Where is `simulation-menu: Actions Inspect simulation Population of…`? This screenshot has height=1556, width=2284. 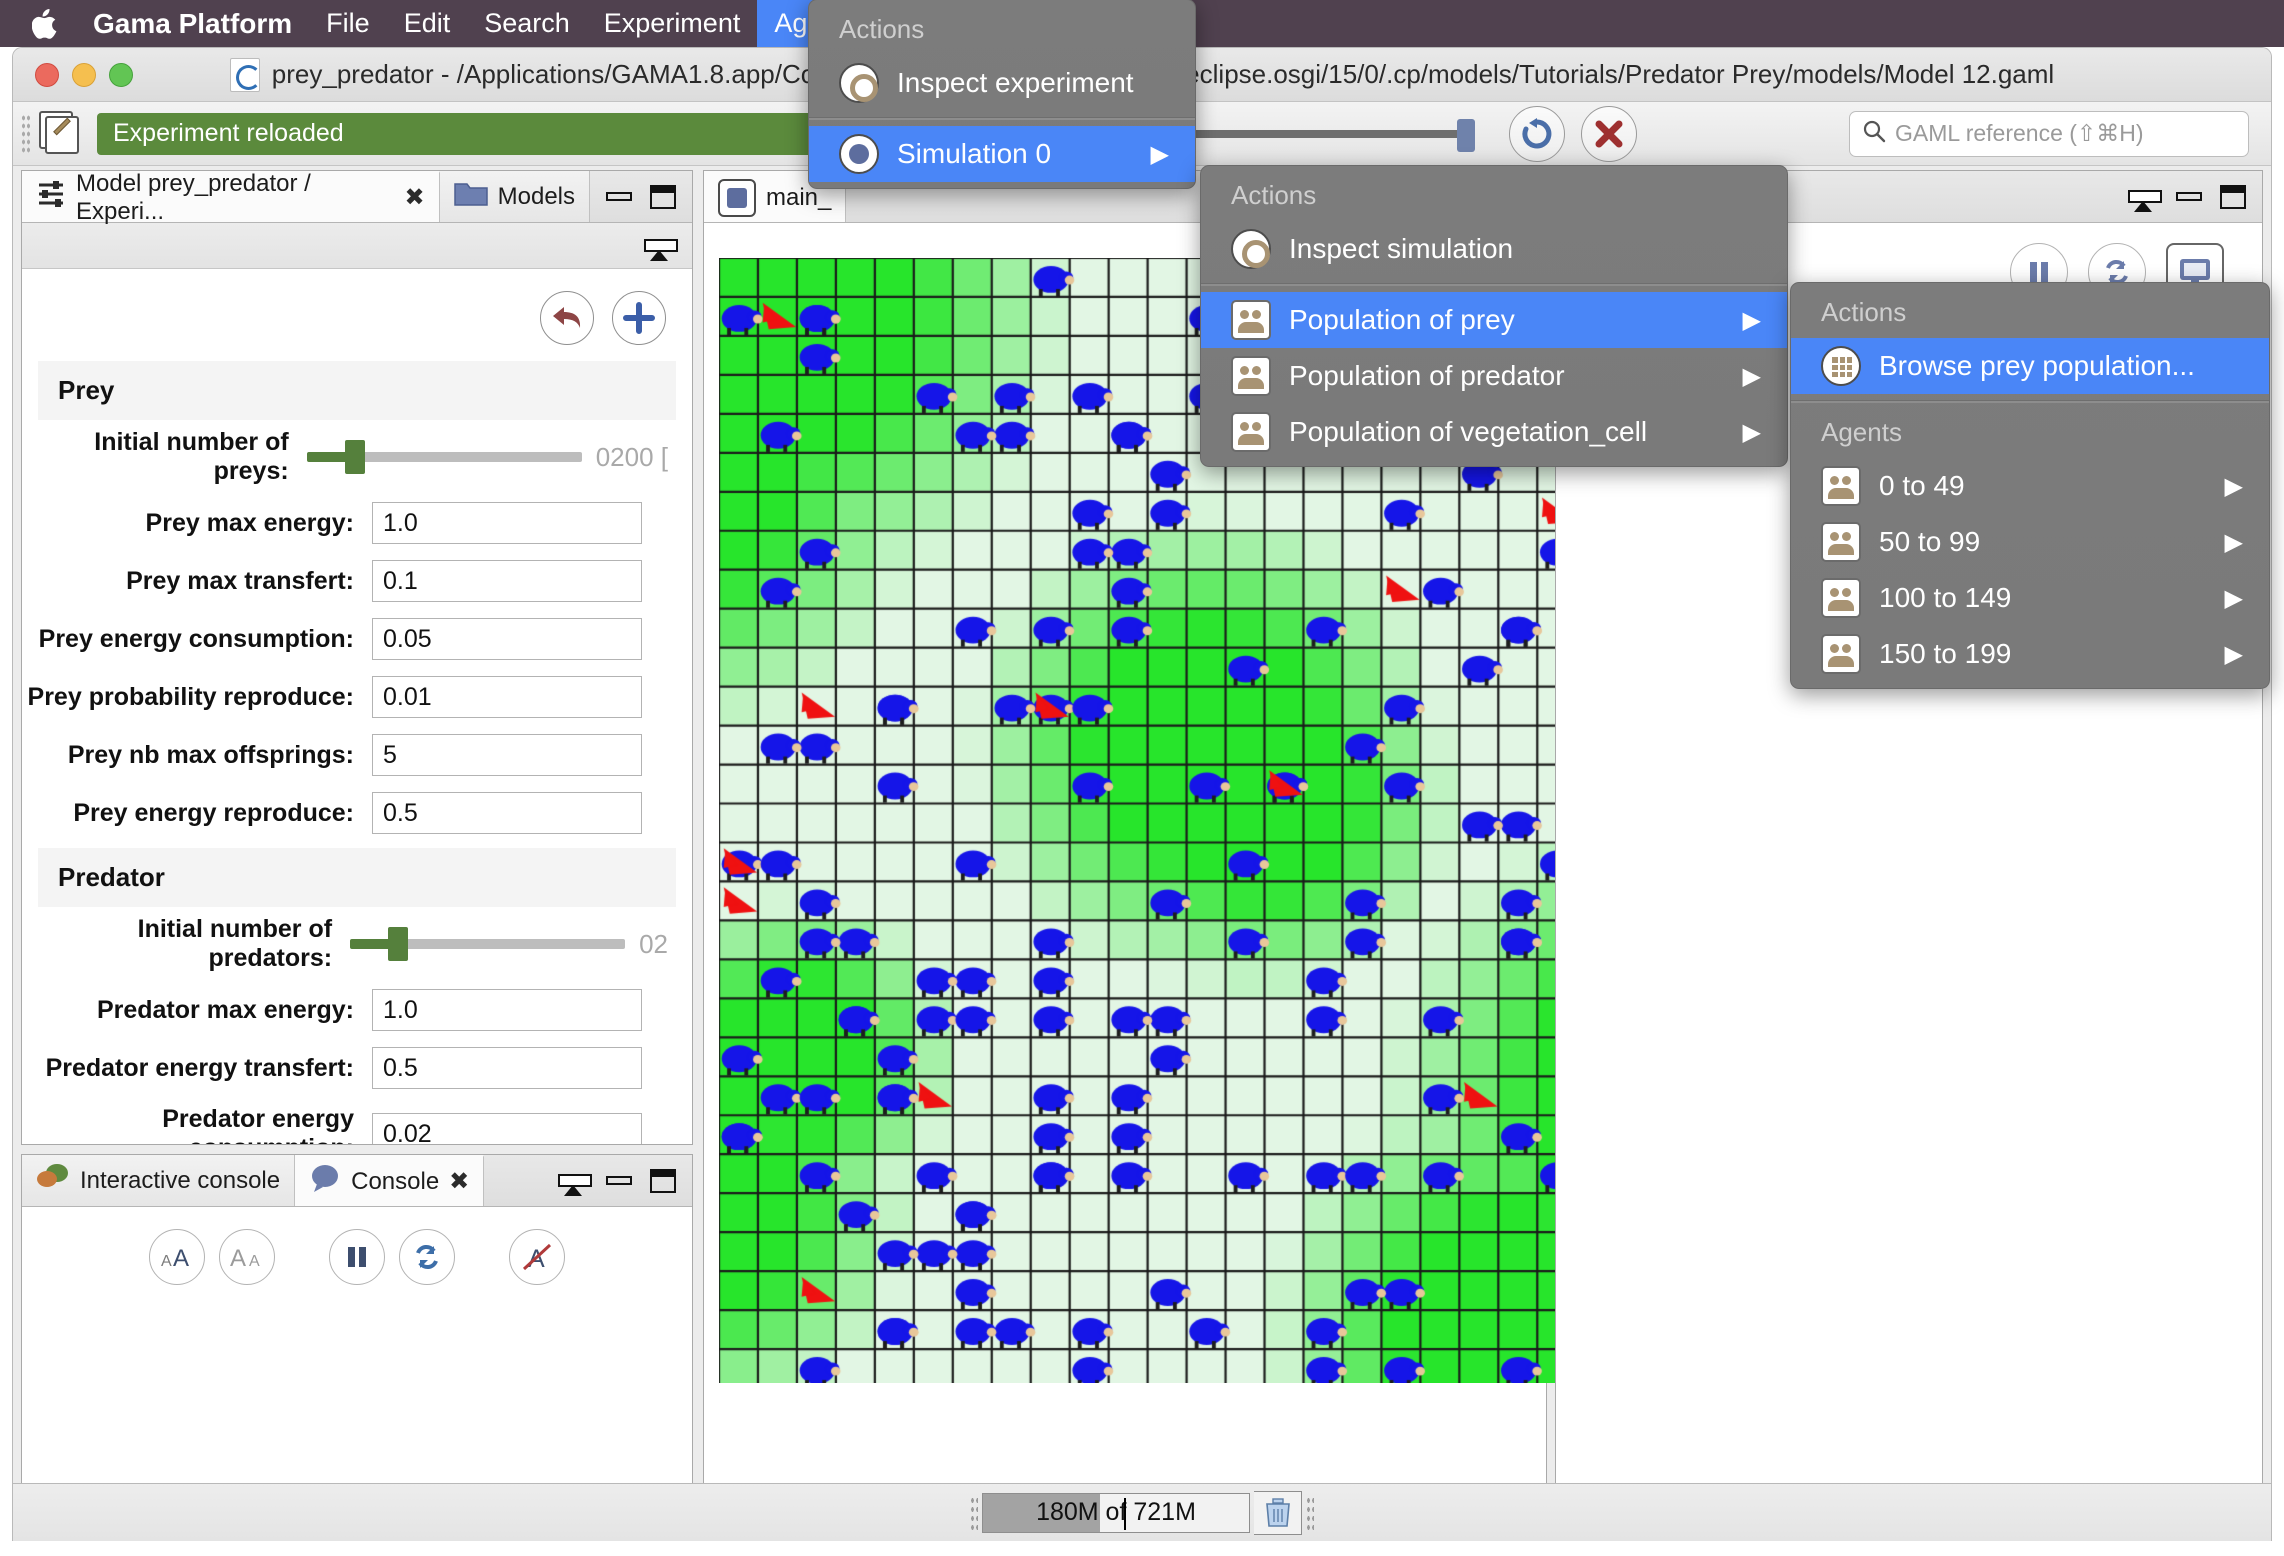 simulation-menu: Actions Inspect simulation Population of… is located at coordinates (1494, 316).